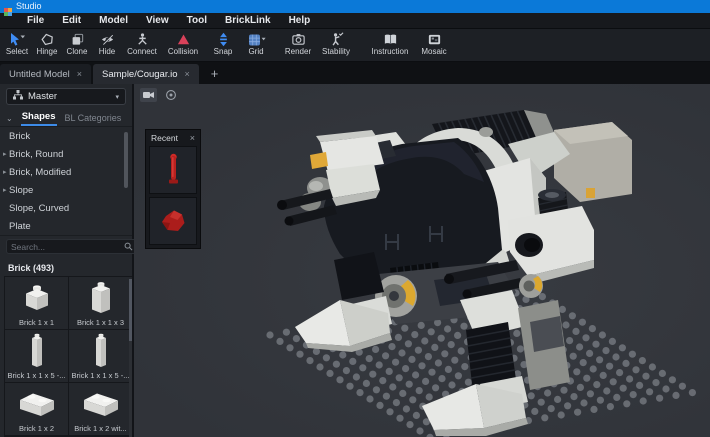 The image size is (710, 437). What do you see at coordinates (8, 9) in the screenshot?
I see `app-logo-icon` at bounding box center [8, 9].